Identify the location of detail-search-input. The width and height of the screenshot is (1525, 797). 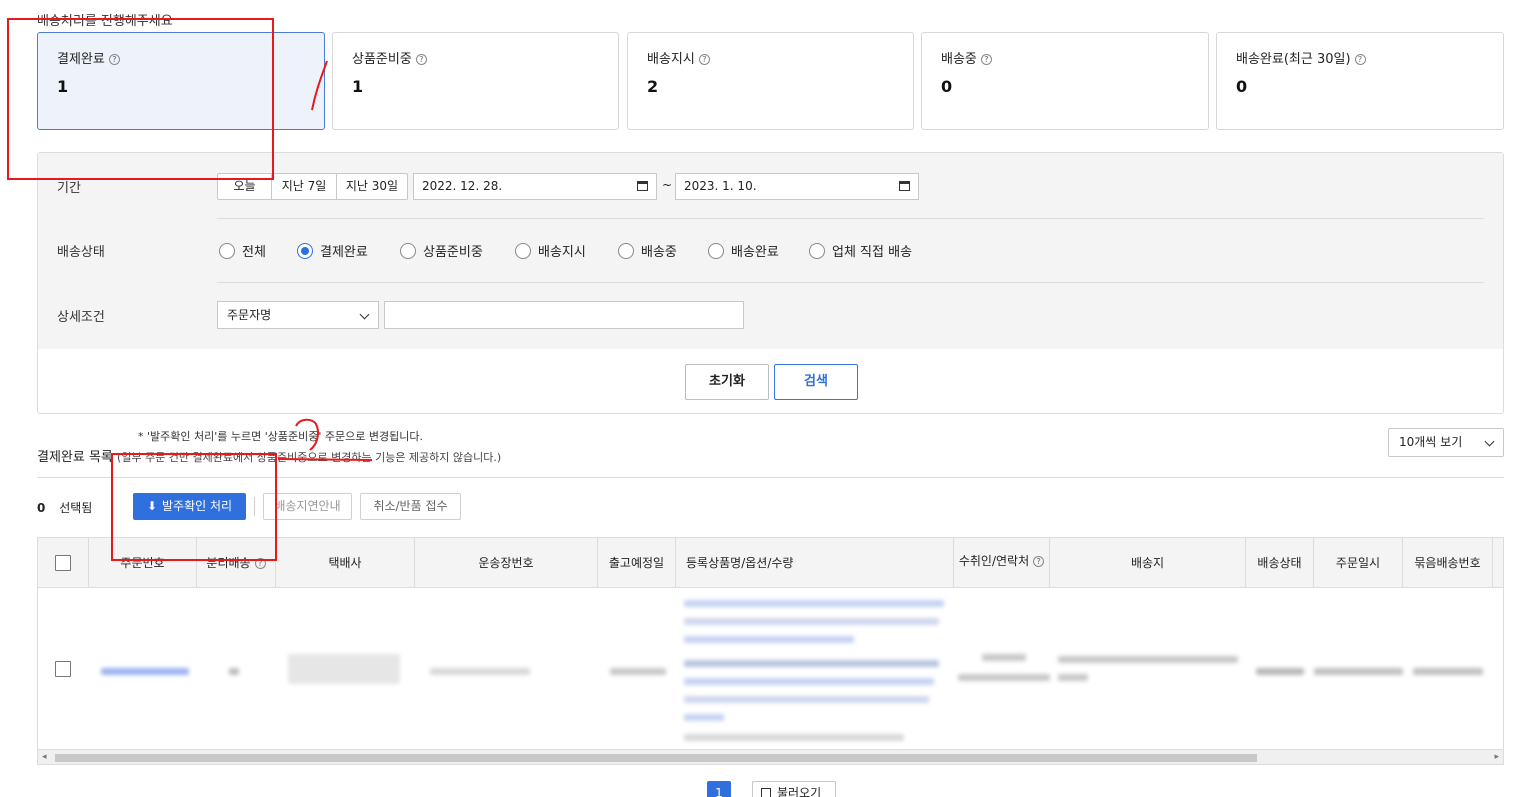
(564, 315).